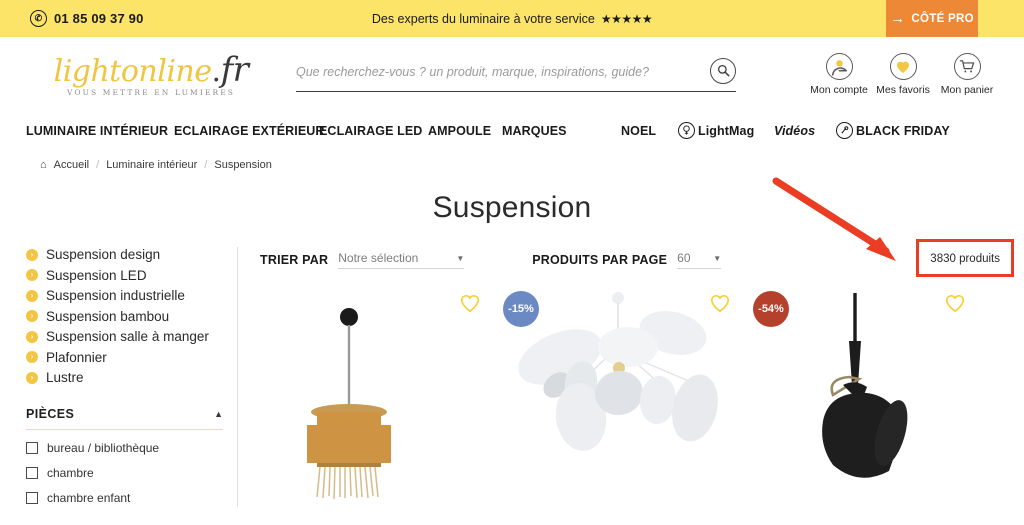 This screenshot has width=1024, height=525. Describe the element at coordinates (71, 165) in the screenshot. I see `breadcrumb-item-accueil: Accueil` at that location.